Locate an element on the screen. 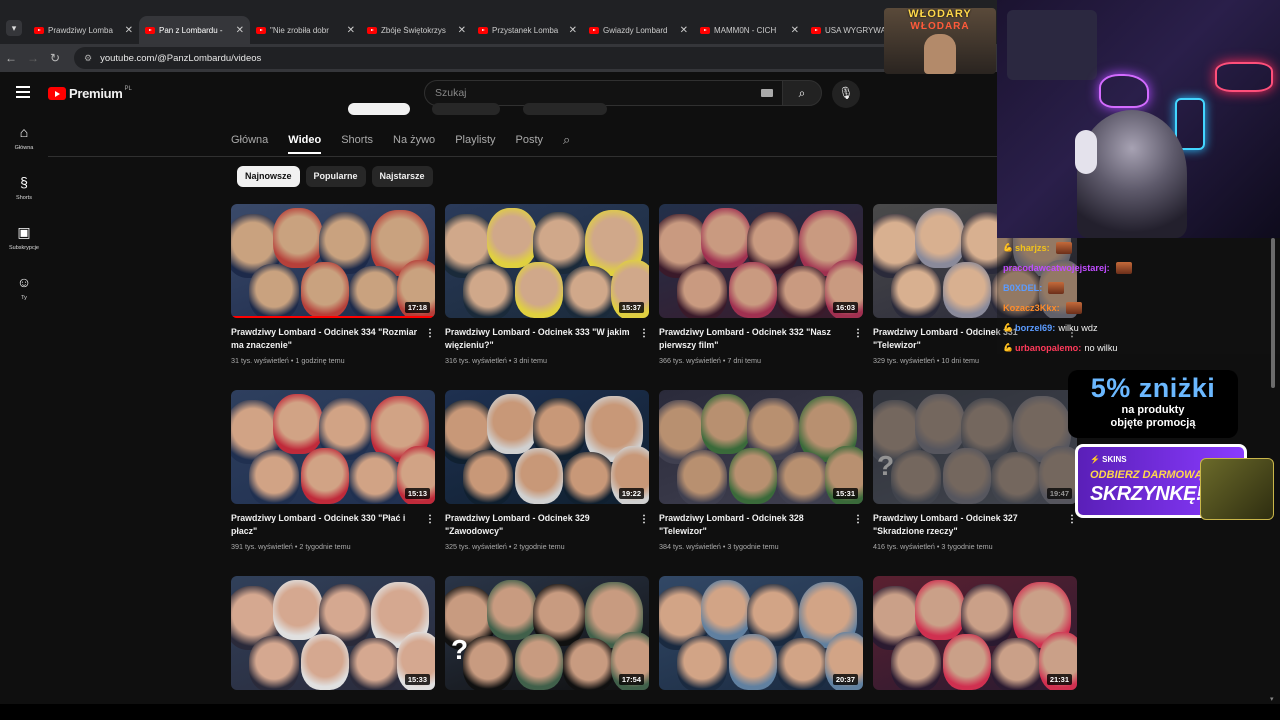 The height and width of the screenshot is (720, 1280). channel-tab: Główna is located at coordinates (249, 140).